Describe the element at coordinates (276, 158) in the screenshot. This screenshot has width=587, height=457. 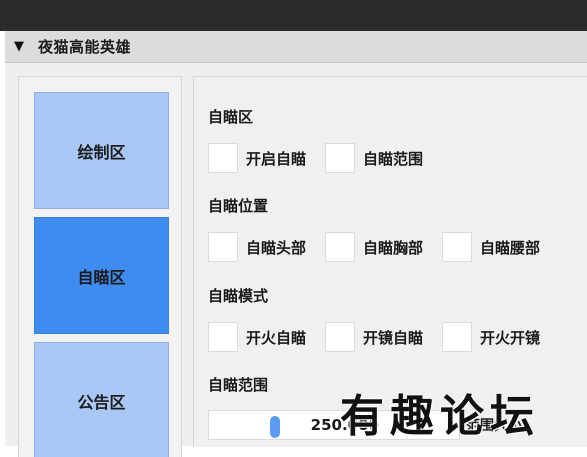
I see `checkbox-label: 开启自瞄` at that location.